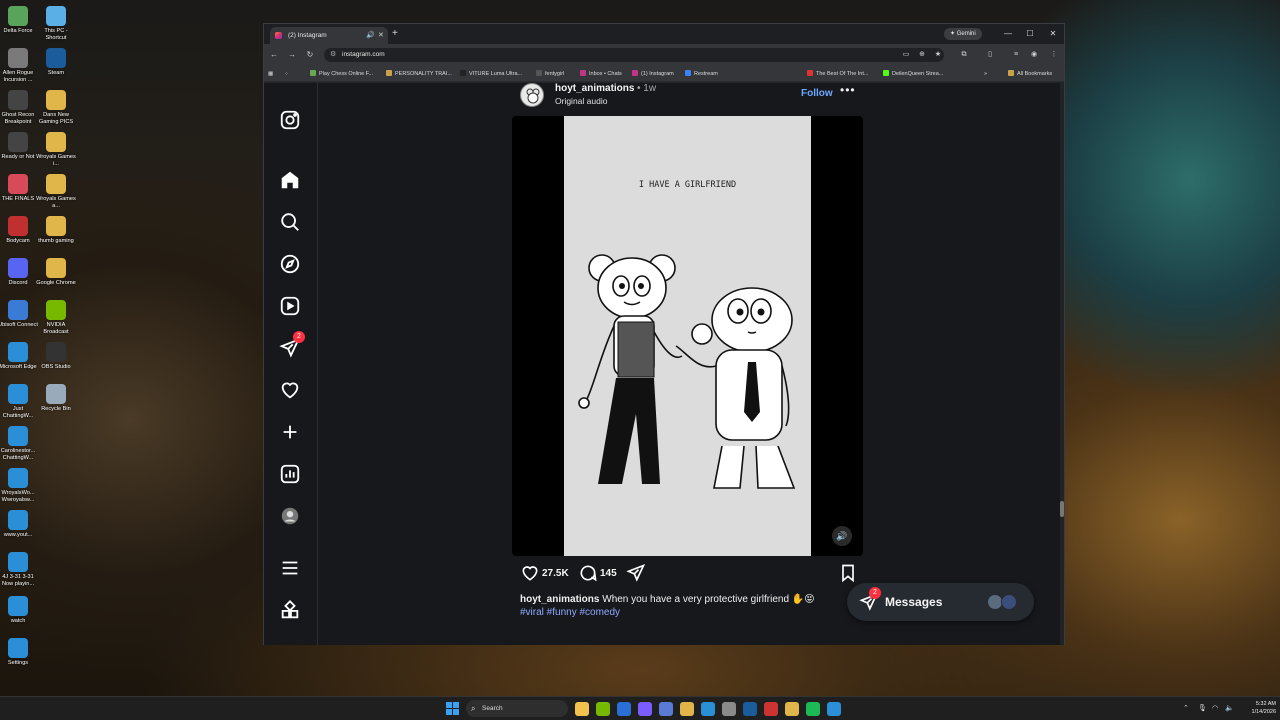 Image resolution: width=1280 pixels, height=720 pixels. Describe the element at coordinates (290, 306) in the screenshot. I see `reels-icon` at that location.